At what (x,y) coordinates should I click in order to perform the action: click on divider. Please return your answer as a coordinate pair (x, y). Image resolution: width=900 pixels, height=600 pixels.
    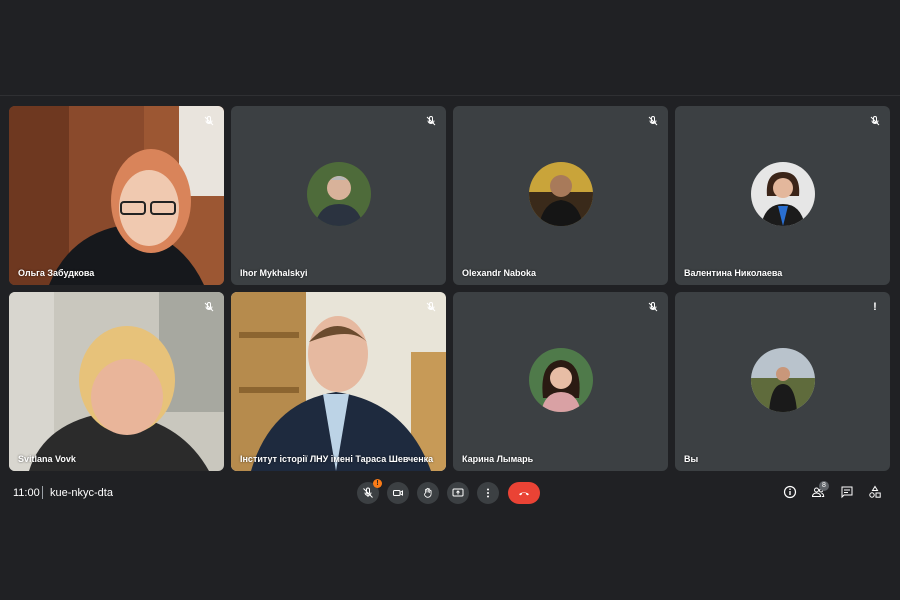
    Looking at the image, I should click on (42, 492).